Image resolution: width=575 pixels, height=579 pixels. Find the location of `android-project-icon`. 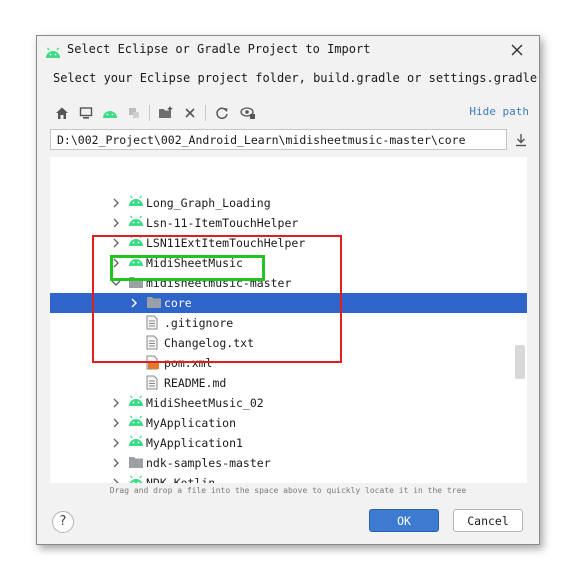

android-project-icon is located at coordinates (110, 113).